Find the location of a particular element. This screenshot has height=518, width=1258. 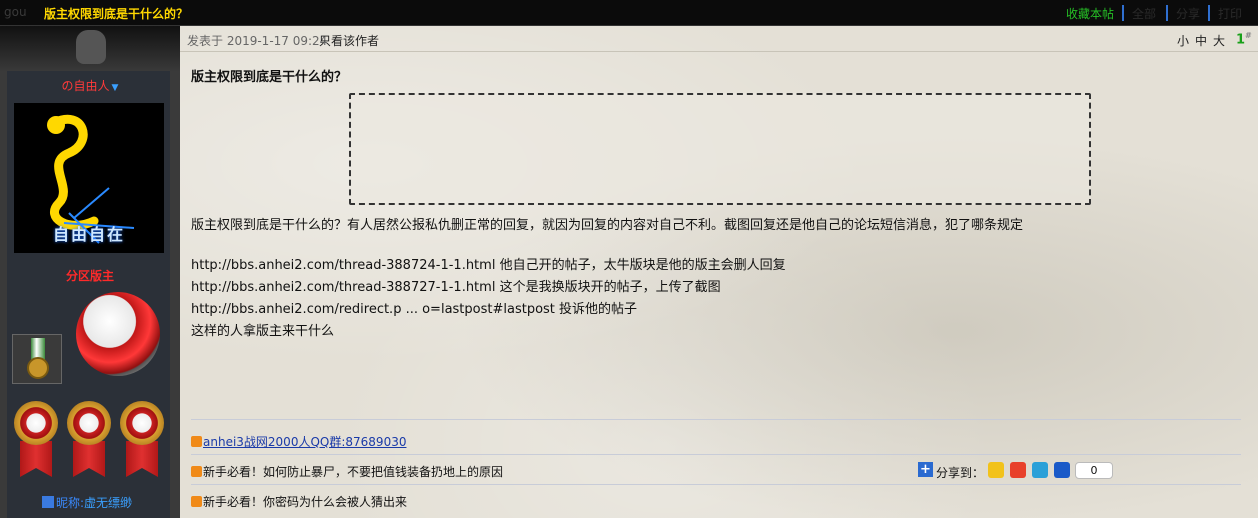

author-role: 分区版主 is located at coordinates (89, 276).